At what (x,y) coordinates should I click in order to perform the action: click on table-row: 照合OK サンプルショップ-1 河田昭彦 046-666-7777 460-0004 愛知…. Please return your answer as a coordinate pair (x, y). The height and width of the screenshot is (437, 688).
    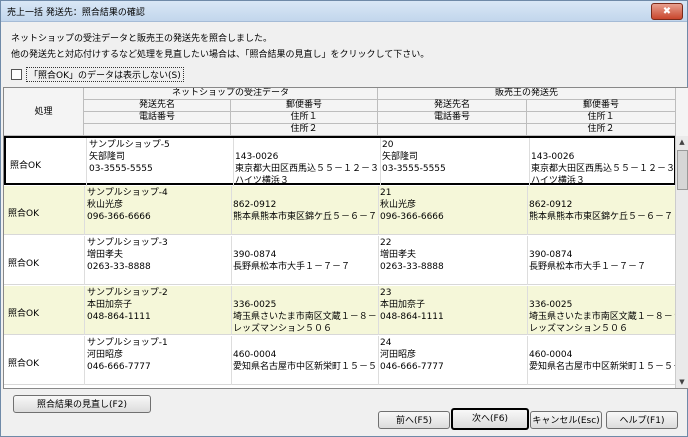
    Looking at the image, I should click on (343, 360).